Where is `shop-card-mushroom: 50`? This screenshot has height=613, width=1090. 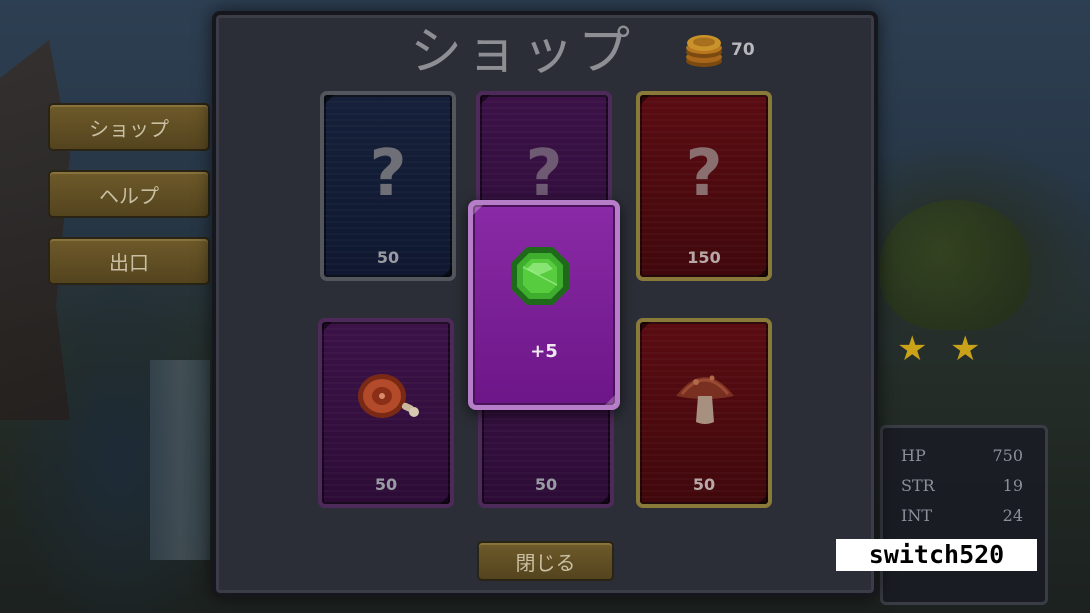
shop-card-mushroom: 50 is located at coordinates (704, 413).